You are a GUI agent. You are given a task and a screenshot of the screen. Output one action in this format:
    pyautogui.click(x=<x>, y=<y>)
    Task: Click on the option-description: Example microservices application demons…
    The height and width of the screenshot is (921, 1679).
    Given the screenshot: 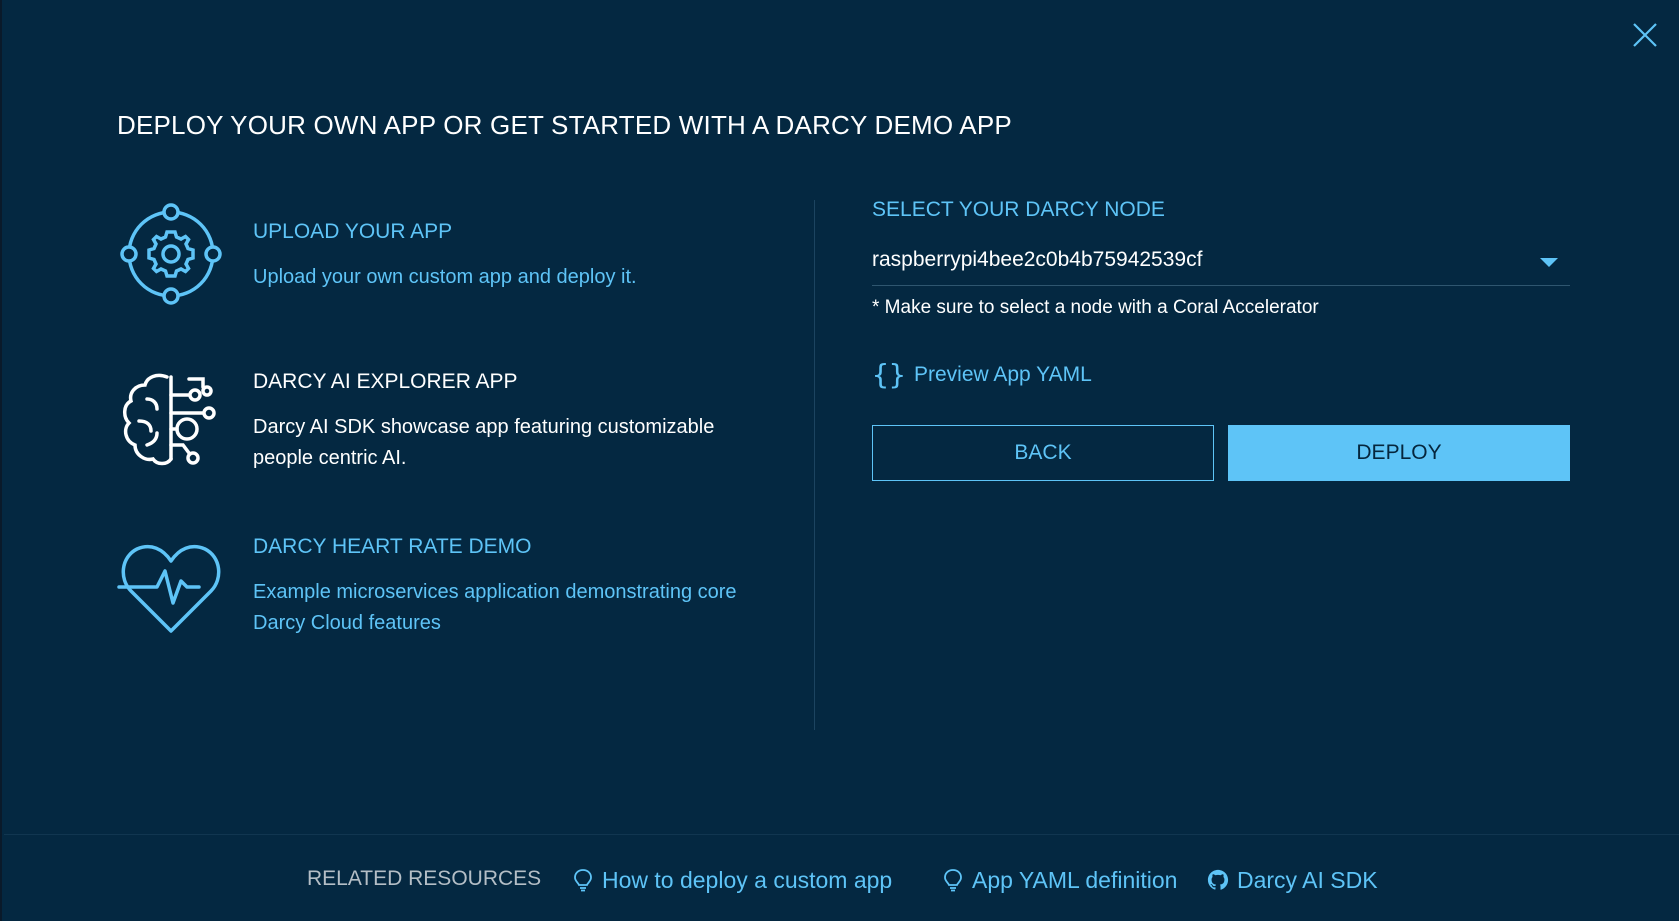 What is the action you would take?
    pyautogui.click(x=495, y=607)
    